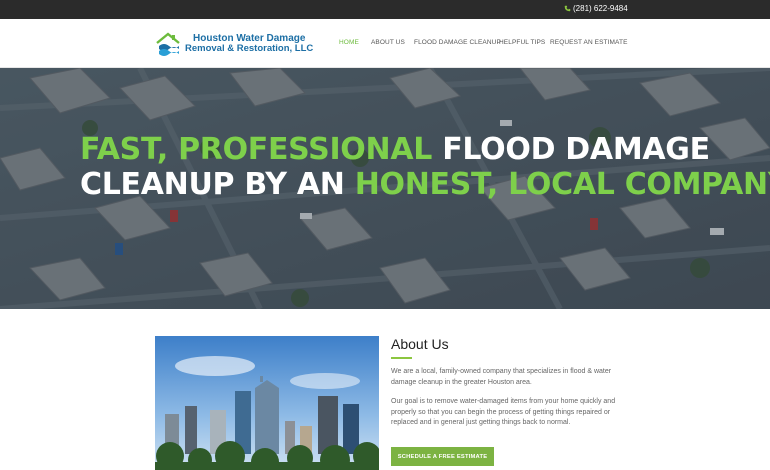  I want to click on hero-line2-green: HONEST, LOCAL COMPANY., so click(562, 184).